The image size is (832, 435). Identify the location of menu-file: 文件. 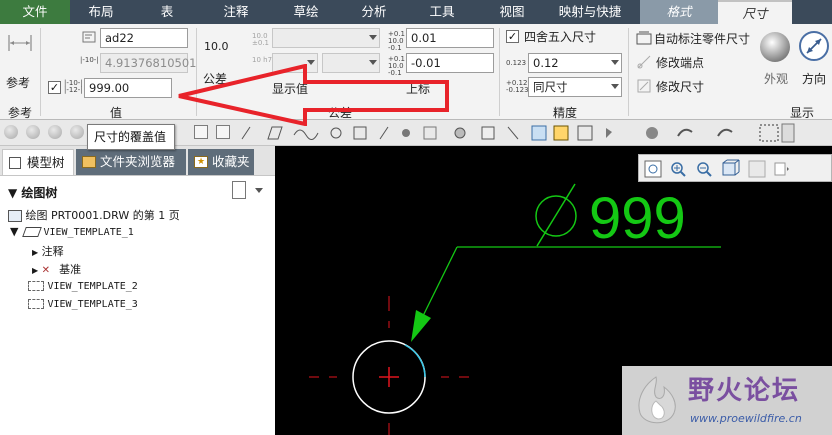
(35, 12).